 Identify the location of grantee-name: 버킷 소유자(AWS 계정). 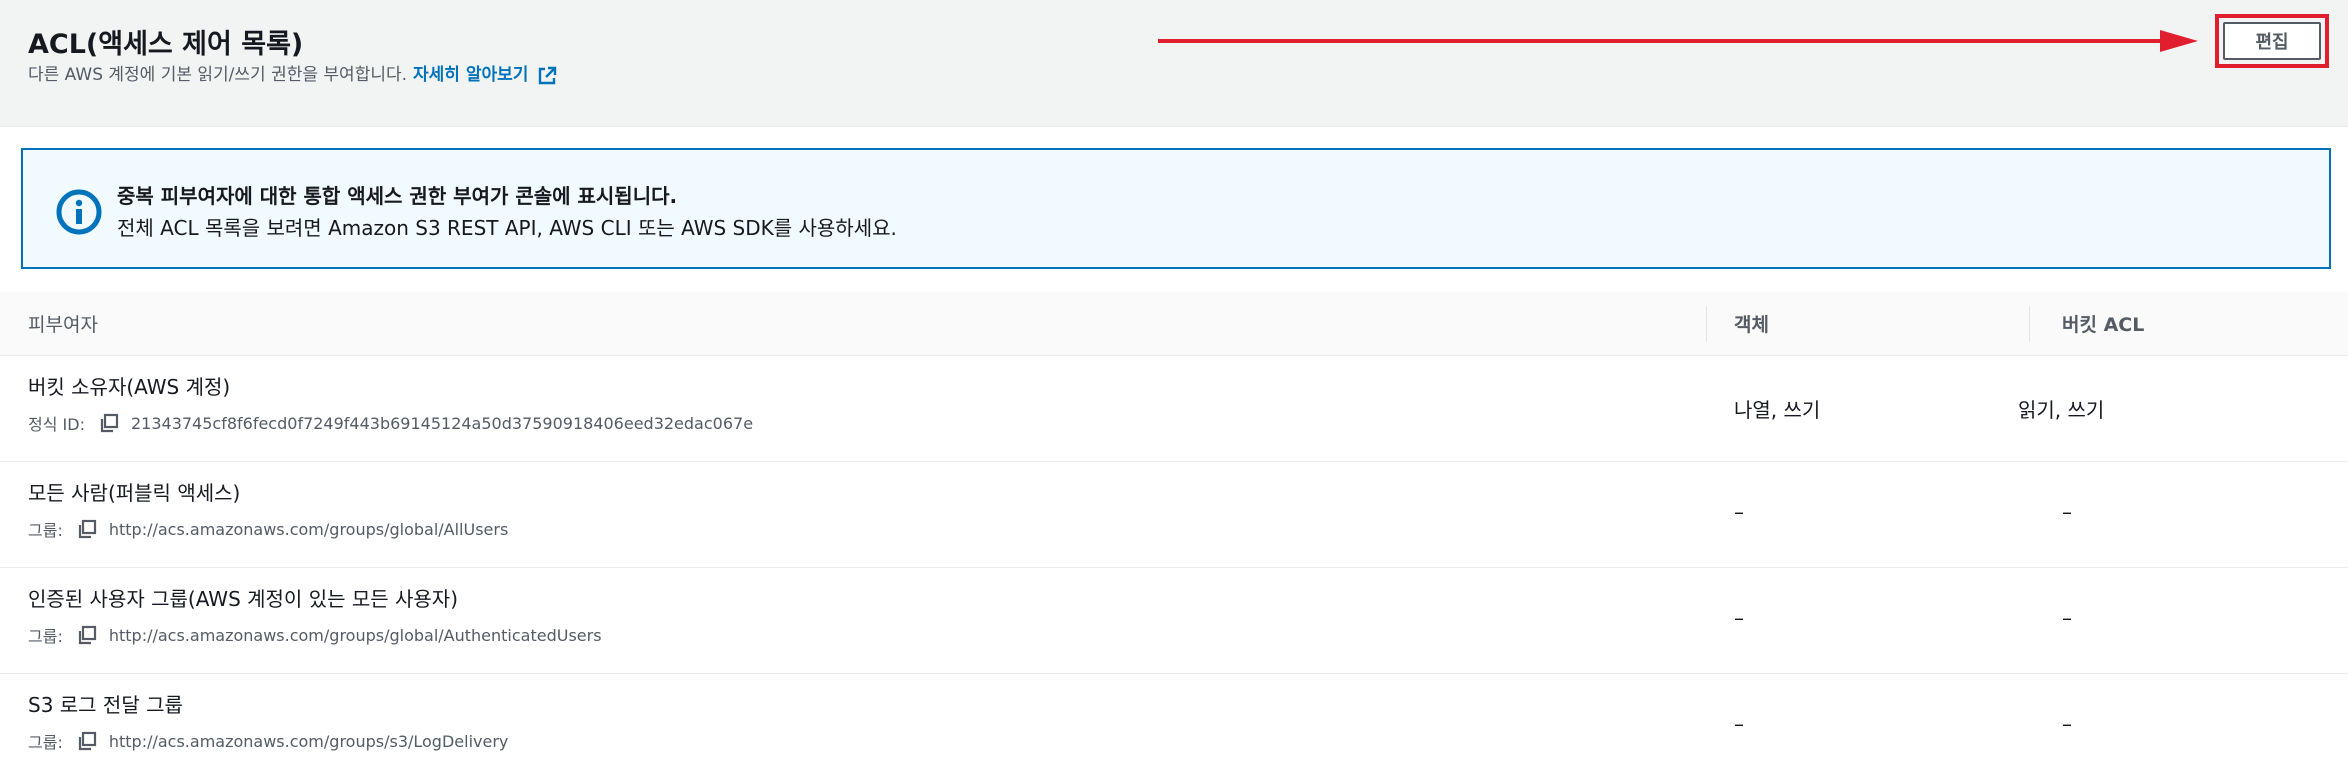
(129, 387).